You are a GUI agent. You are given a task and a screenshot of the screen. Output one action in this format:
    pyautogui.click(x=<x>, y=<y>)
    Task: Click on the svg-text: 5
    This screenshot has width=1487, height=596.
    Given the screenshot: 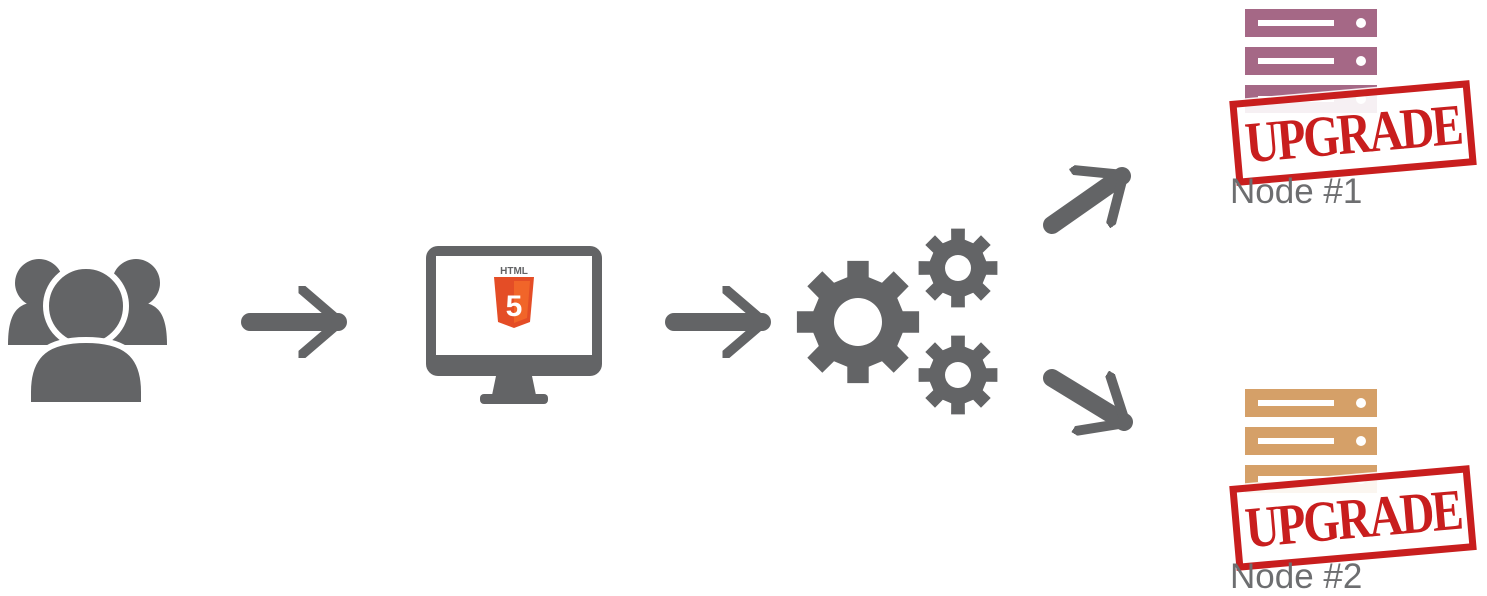 What is the action you would take?
    pyautogui.click(x=514, y=306)
    